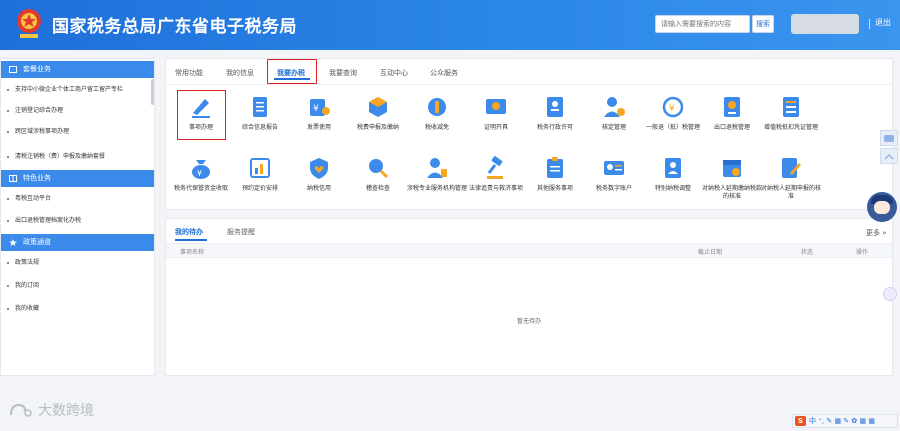 The image size is (900, 431). I want to click on logout-link: 退出, so click(883, 22).